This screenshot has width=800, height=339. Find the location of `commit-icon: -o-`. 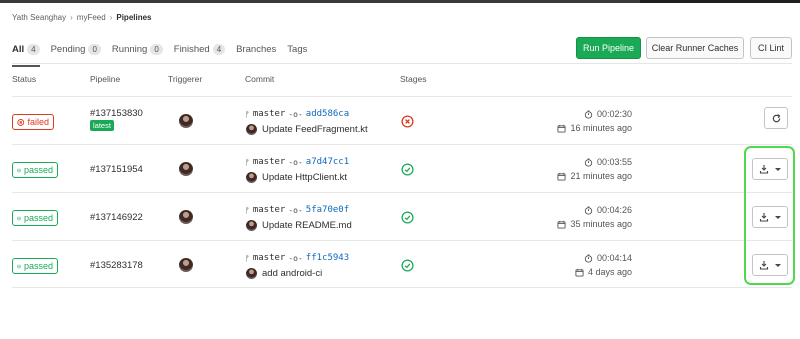

commit-icon: -o- is located at coordinates (295, 258).